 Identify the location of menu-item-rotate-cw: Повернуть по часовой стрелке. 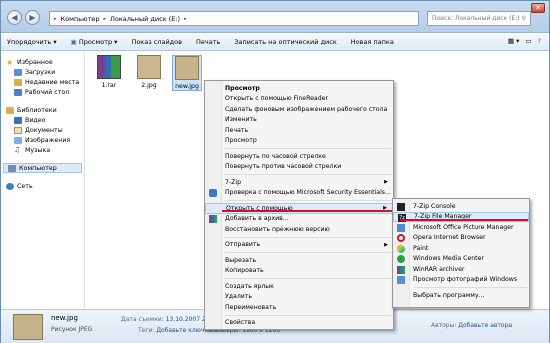
(299, 156).